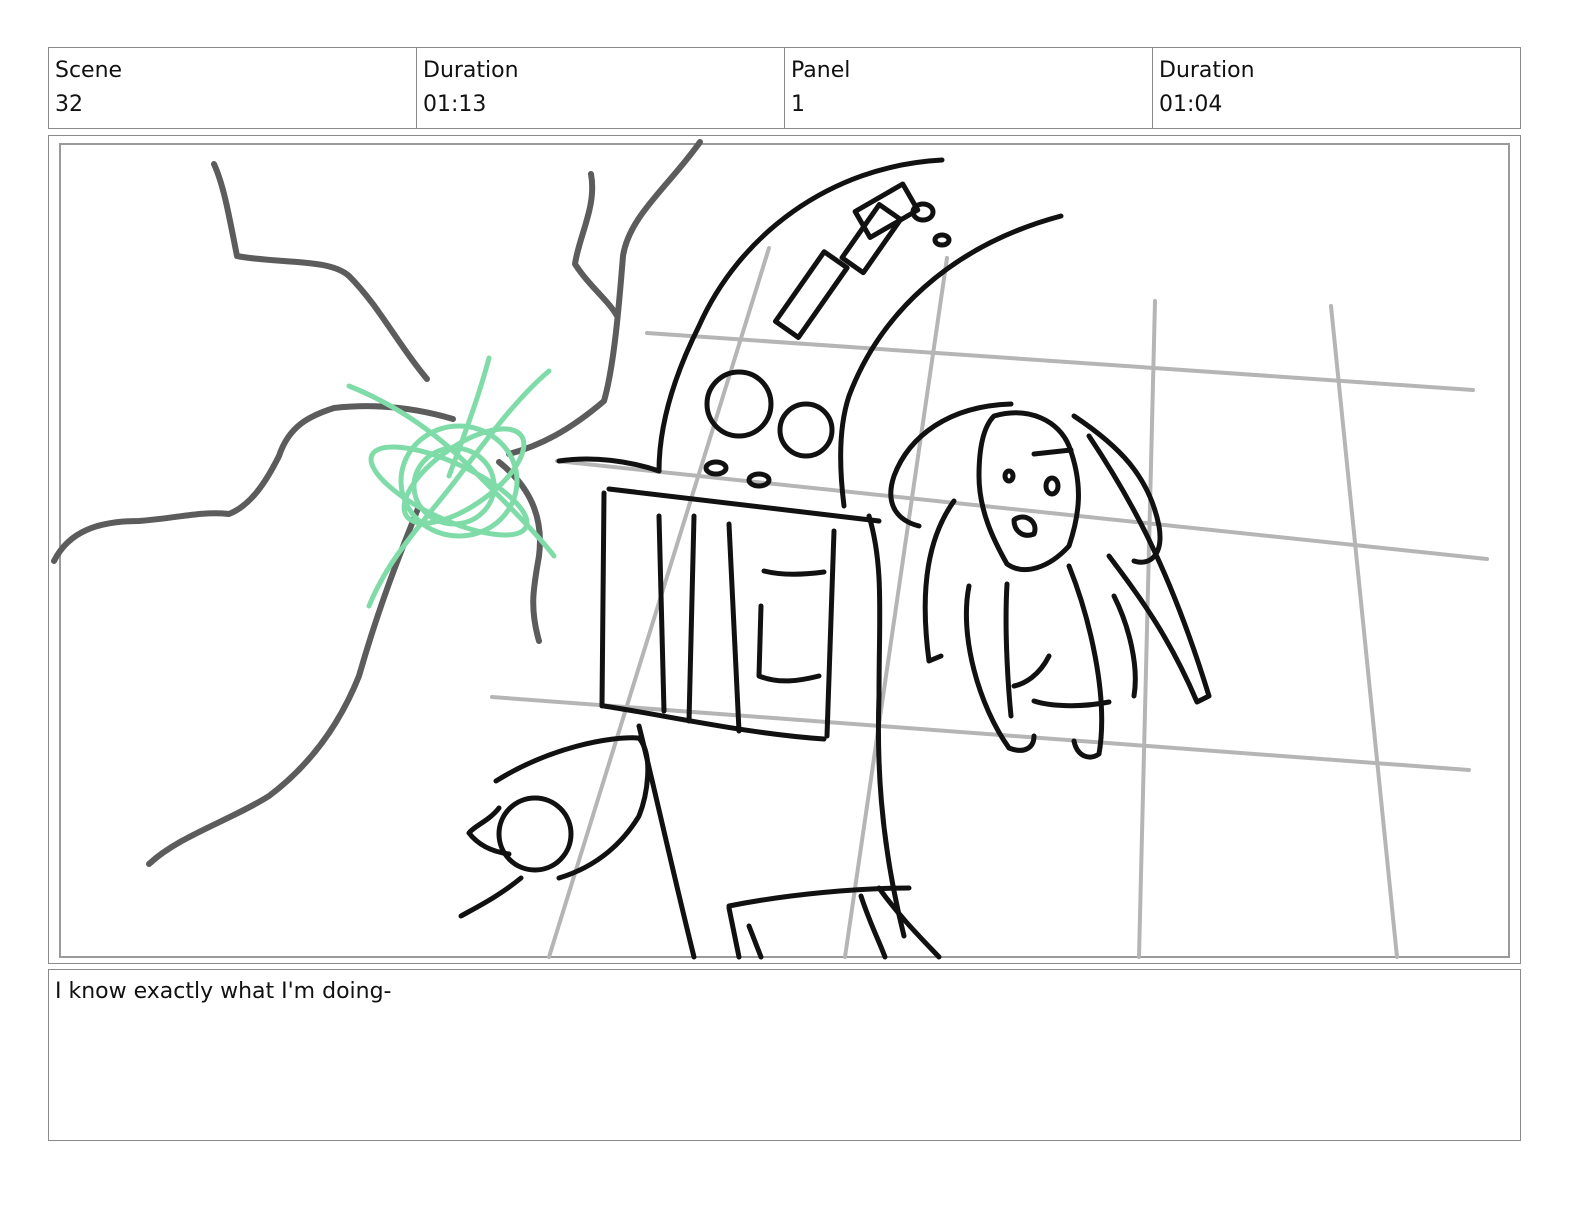 The height and width of the screenshot is (1224, 1584). I want to click on scene-duration-value: 01:13, so click(455, 104).